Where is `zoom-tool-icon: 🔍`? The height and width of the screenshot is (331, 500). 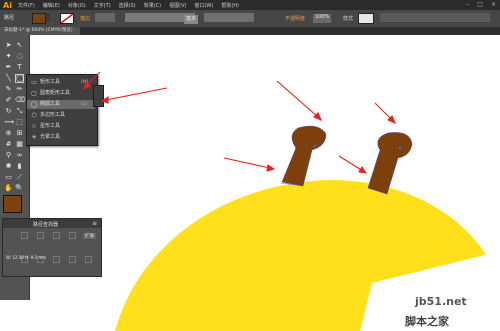
zoom-tool-icon: 🔍 is located at coordinates (19, 188).